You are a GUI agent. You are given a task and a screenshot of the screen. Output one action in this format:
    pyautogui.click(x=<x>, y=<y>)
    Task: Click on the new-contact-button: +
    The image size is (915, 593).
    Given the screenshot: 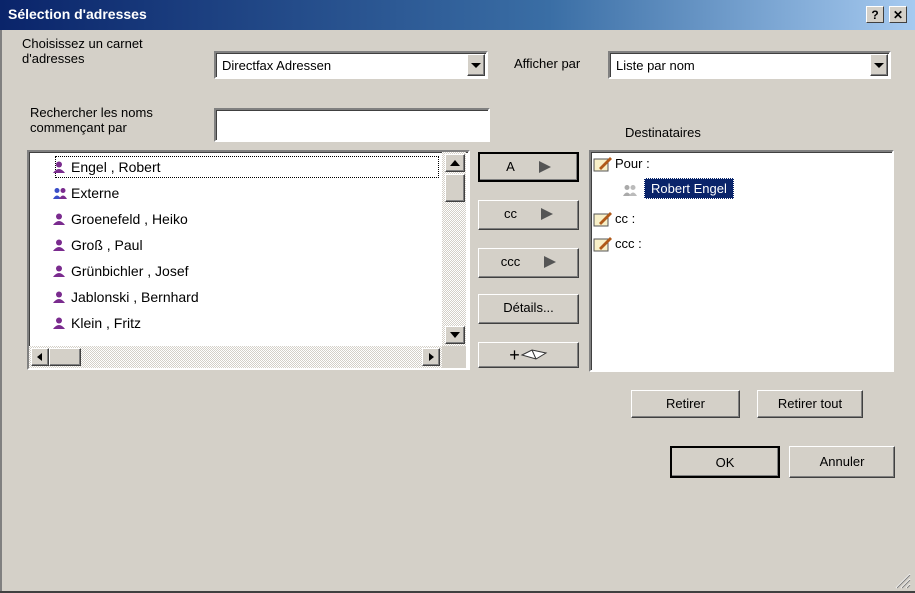 What is the action you would take?
    pyautogui.click(x=528, y=355)
    